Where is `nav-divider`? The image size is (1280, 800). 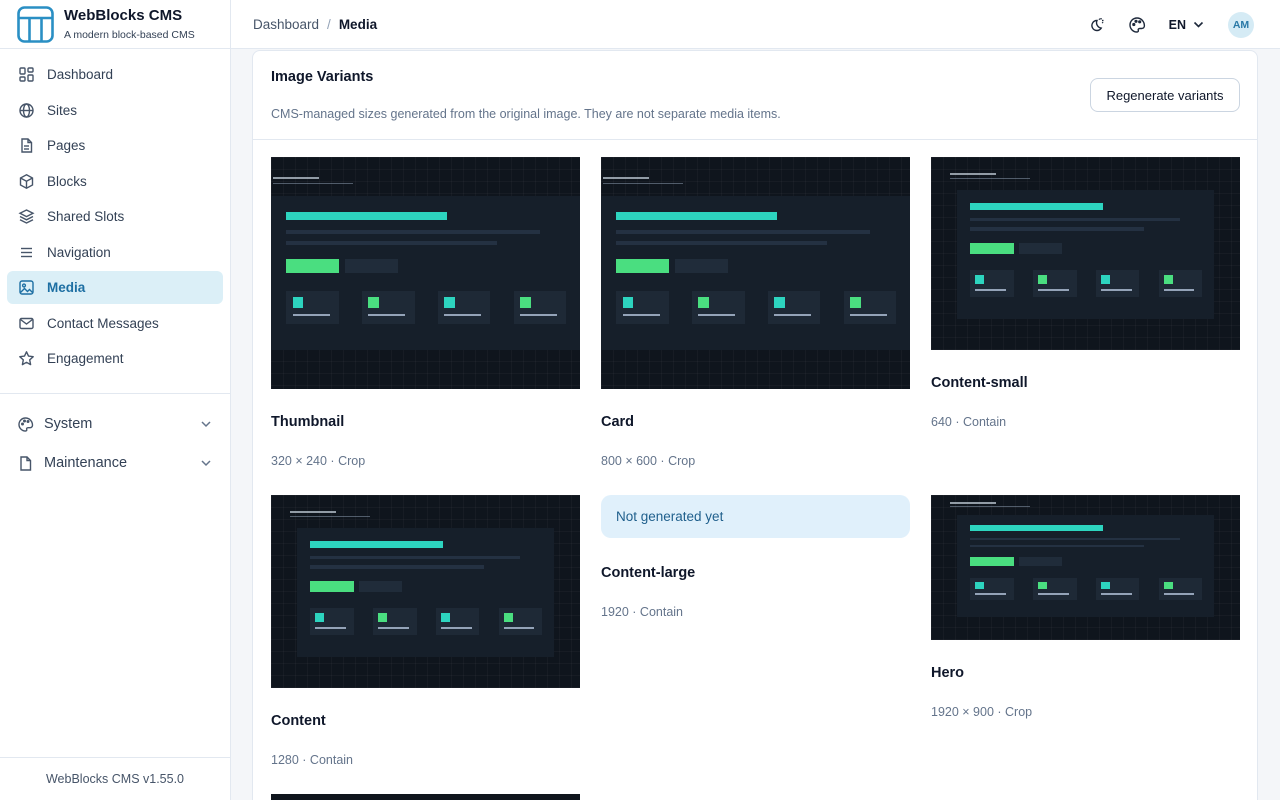
nav-divider is located at coordinates (115, 393).